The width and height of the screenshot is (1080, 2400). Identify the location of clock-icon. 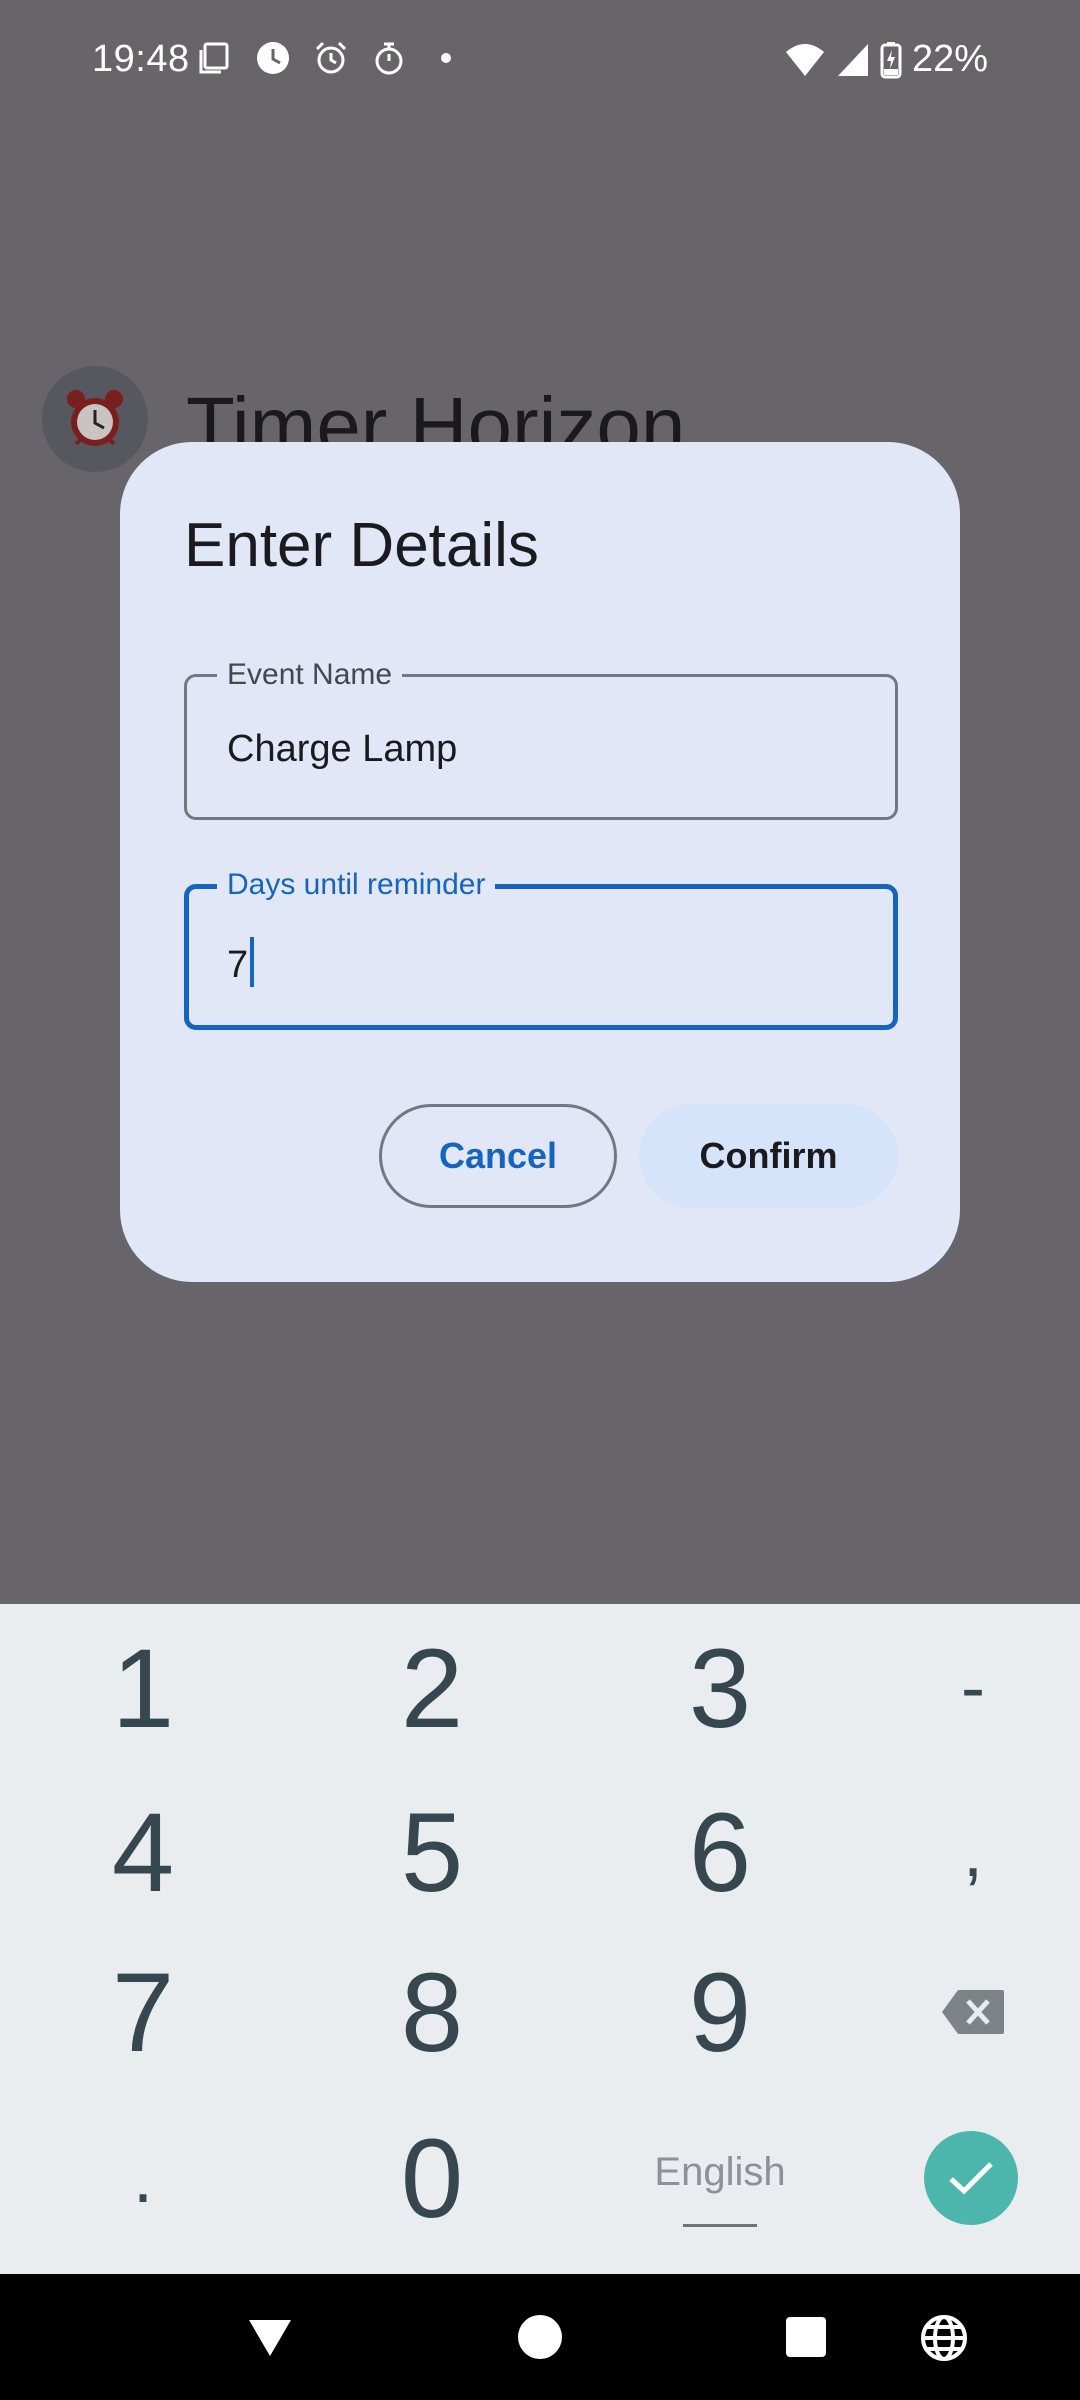
(273, 58).